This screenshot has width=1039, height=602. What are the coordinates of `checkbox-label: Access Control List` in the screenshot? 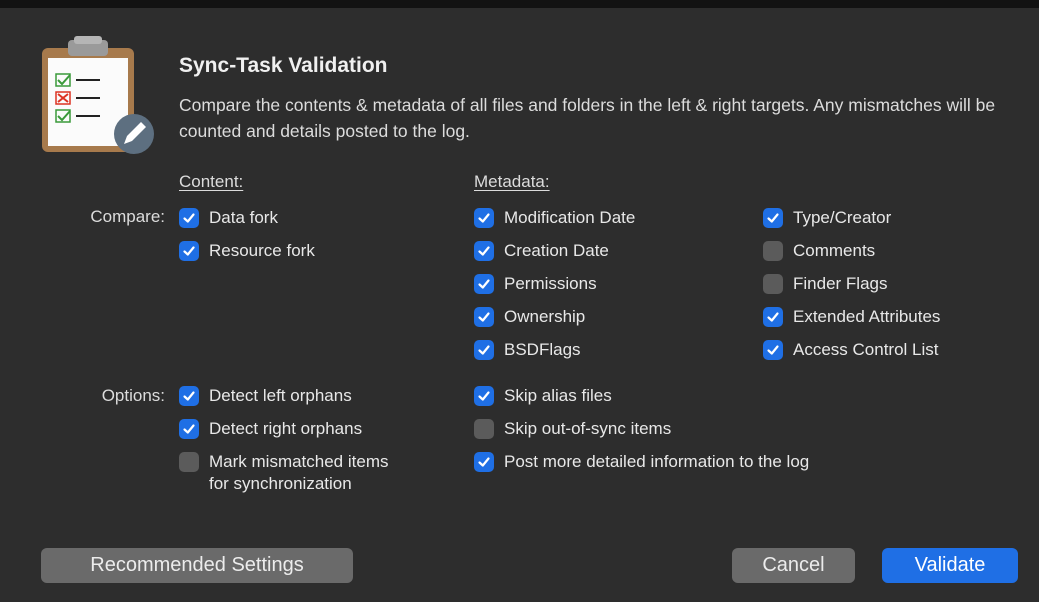 It's located at (866, 349).